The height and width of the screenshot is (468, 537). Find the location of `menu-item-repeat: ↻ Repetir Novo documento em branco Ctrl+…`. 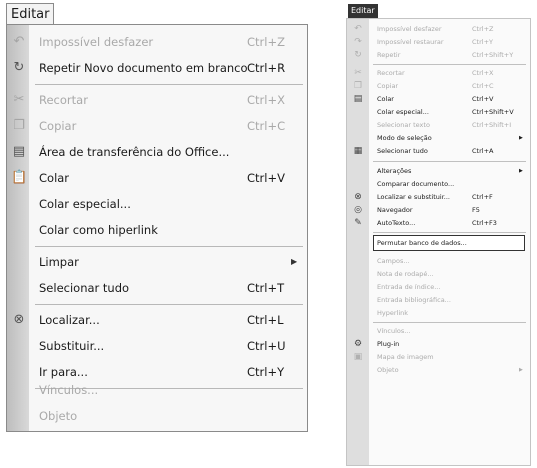

menu-item-repeat: ↻ Repetir Novo documento em branco Ctrl+… is located at coordinates (157, 68).